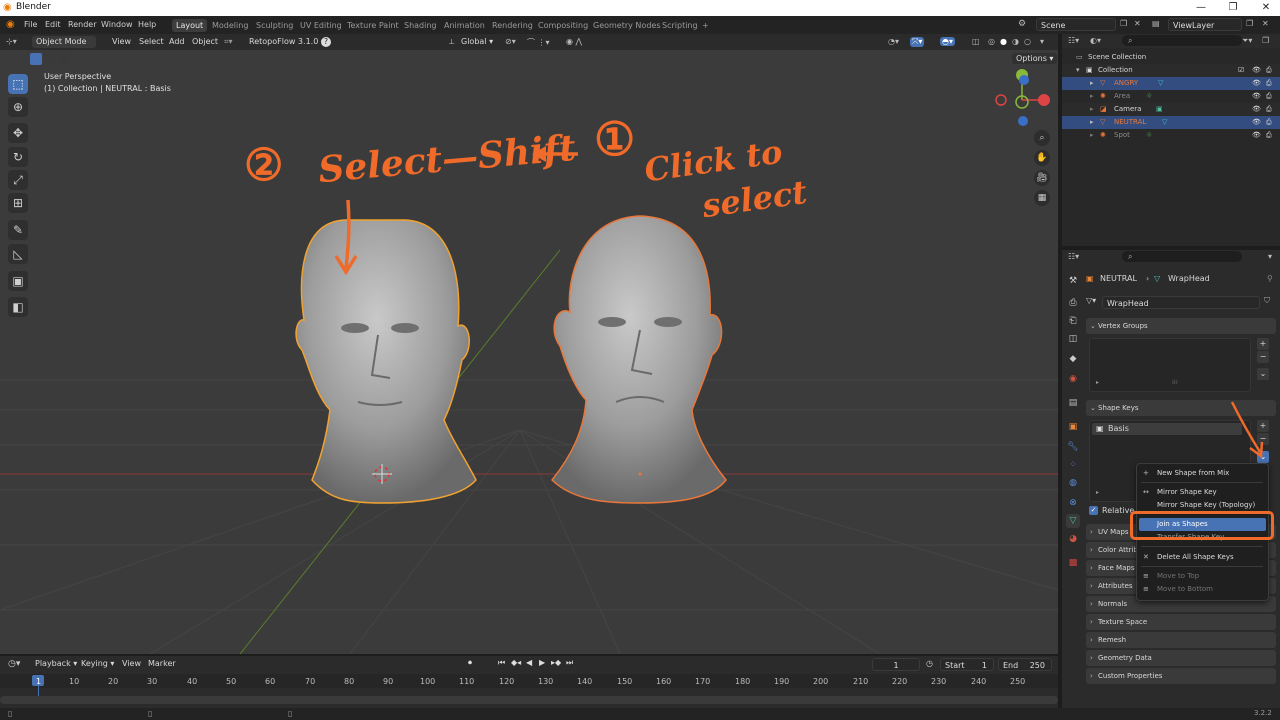  Describe the element at coordinates (1205, 24) in the screenshot. I see `view-layer-field: ViewLayer` at that location.